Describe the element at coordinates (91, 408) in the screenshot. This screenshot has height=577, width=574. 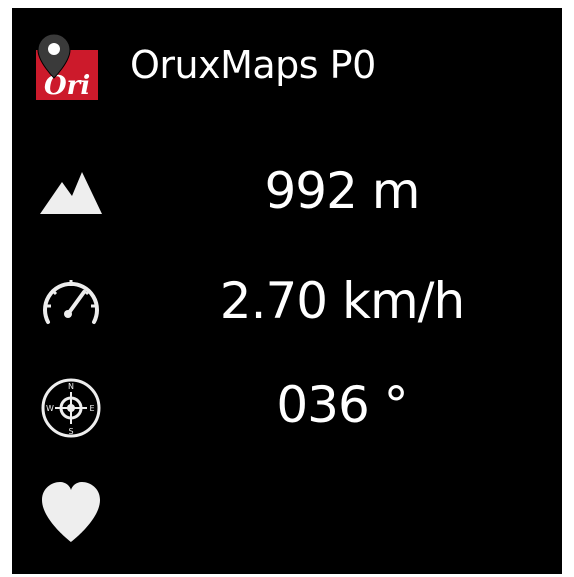
I see `compass-letter-e: E` at that location.